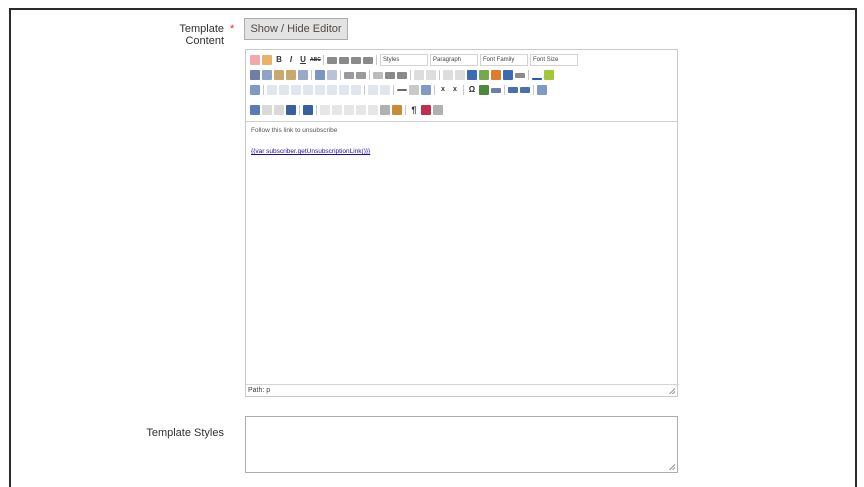 The image size is (864, 487). What do you see at coordinates (454, 60) in the screenshot?
I see `paragraph-dropdown: Paragraph` at bounding box center [454, 60].